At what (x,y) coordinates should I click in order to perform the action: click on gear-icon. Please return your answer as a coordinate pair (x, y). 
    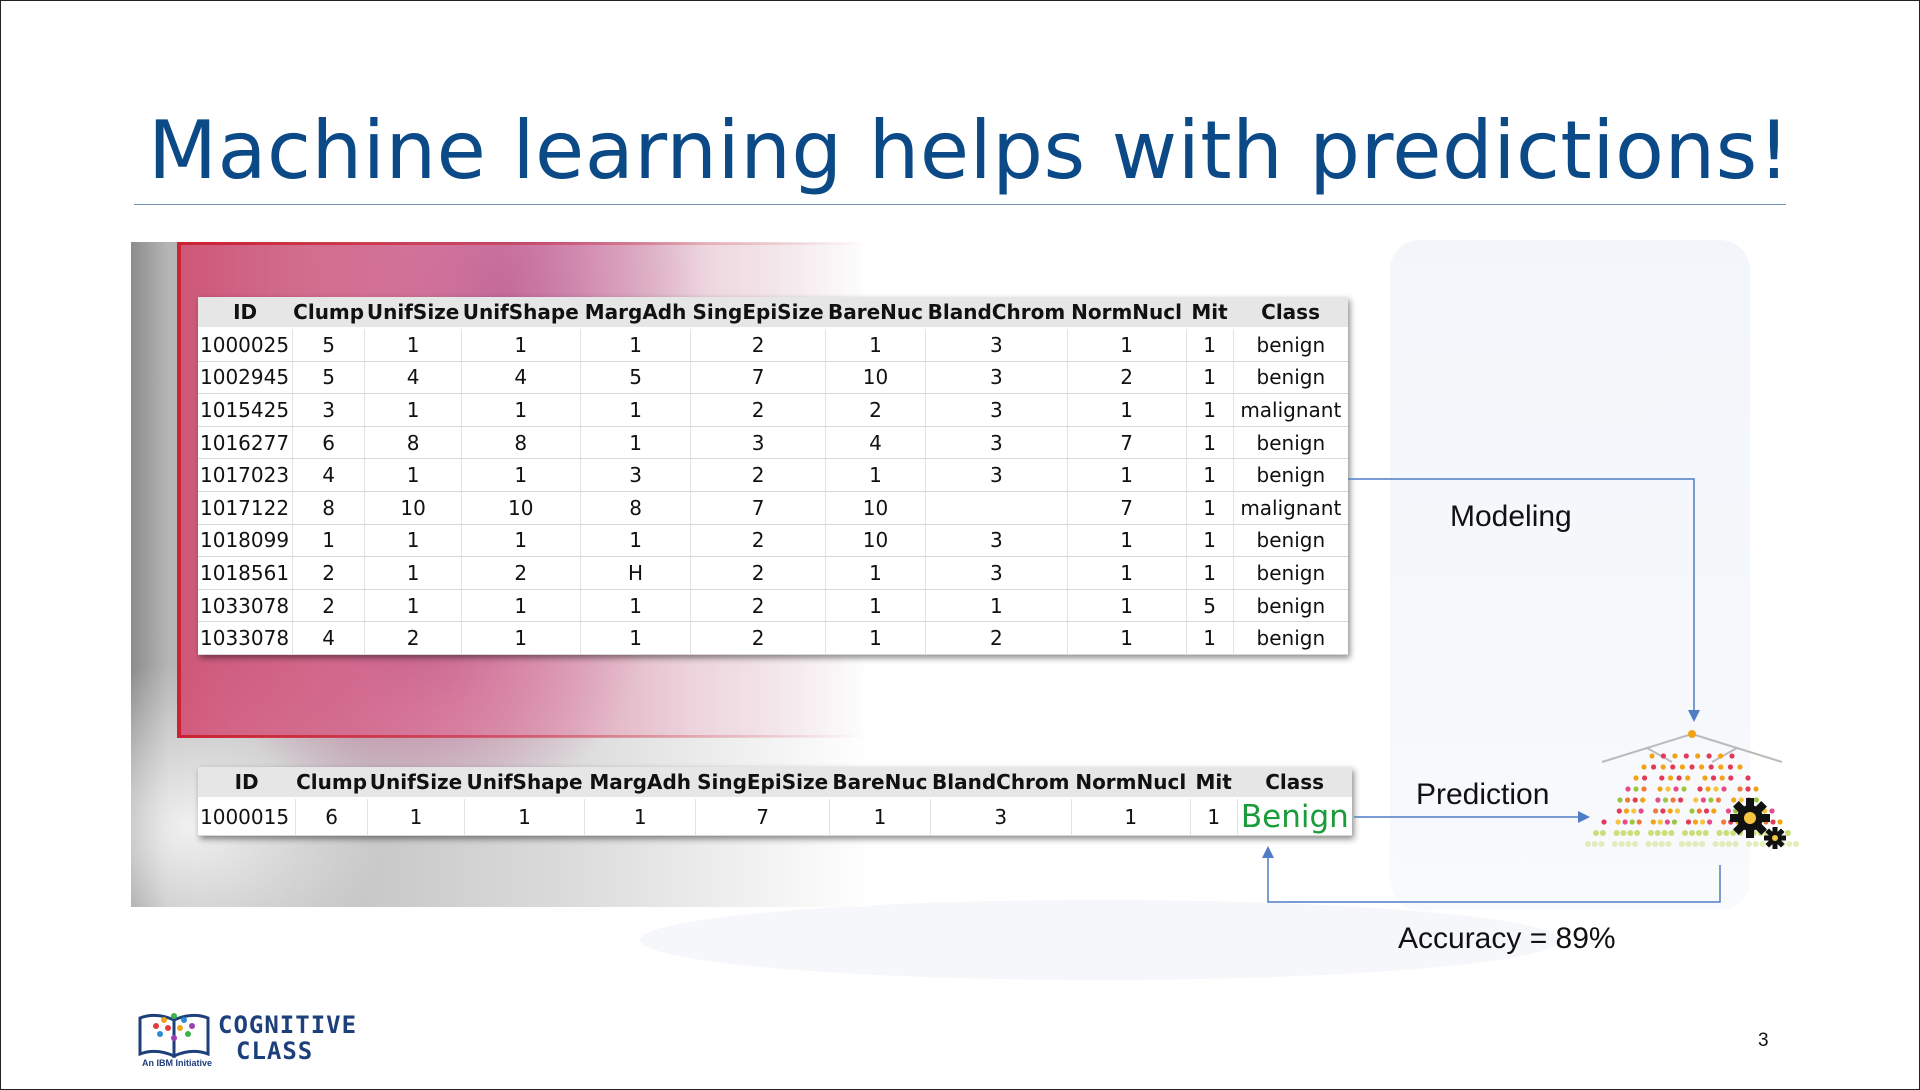
    Looking at the image, I should click on (1758, 823).